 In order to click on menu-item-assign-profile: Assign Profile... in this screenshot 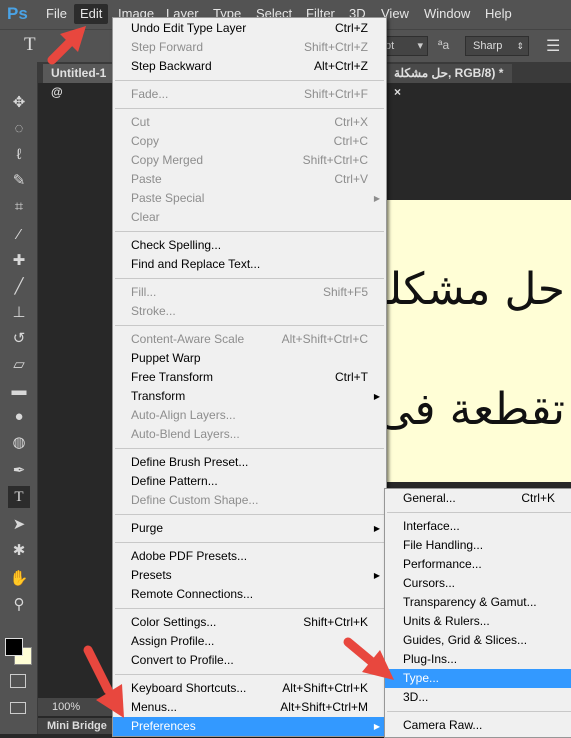, I will do `click(249, 641)`.